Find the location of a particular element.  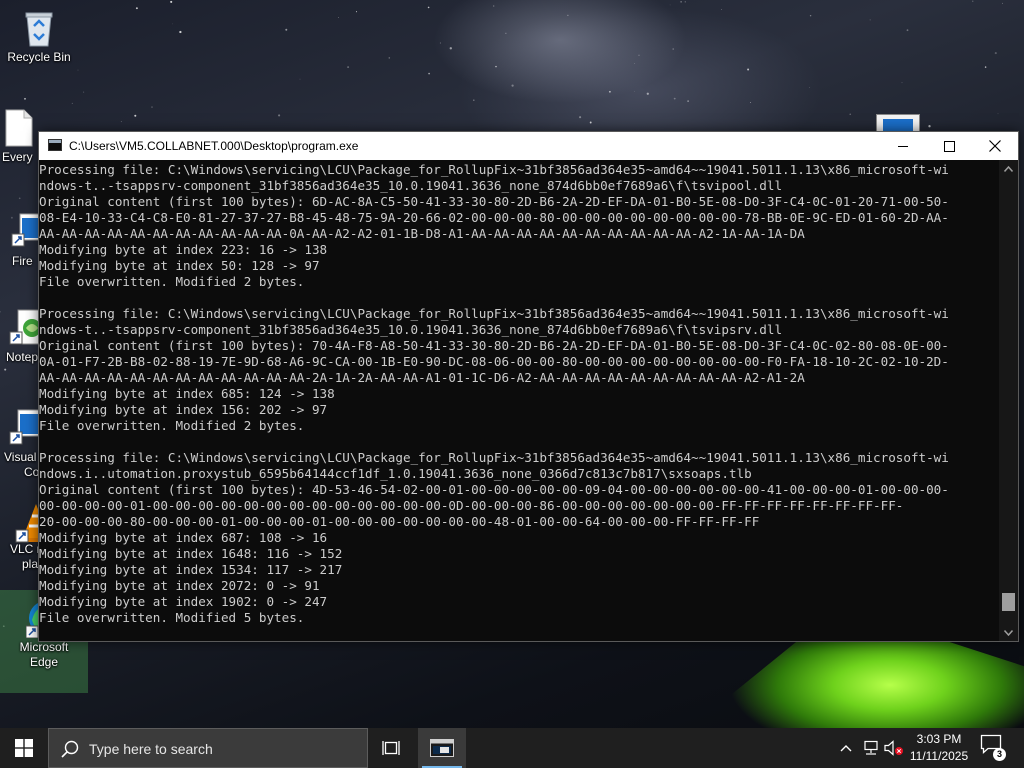

shortcut-icon is located at coordinates (898, 125).